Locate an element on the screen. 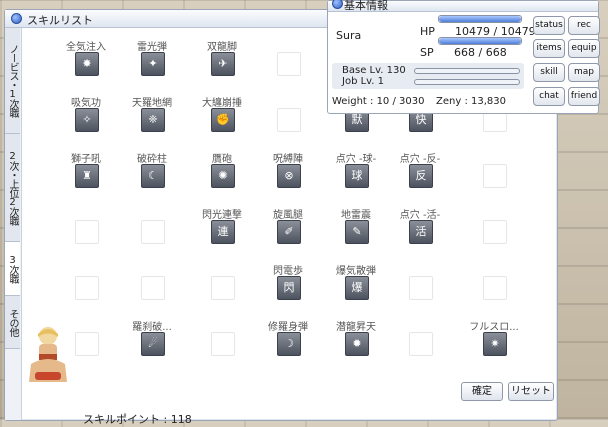  skill-icon: ☾ is located at coordinates (153, 176).